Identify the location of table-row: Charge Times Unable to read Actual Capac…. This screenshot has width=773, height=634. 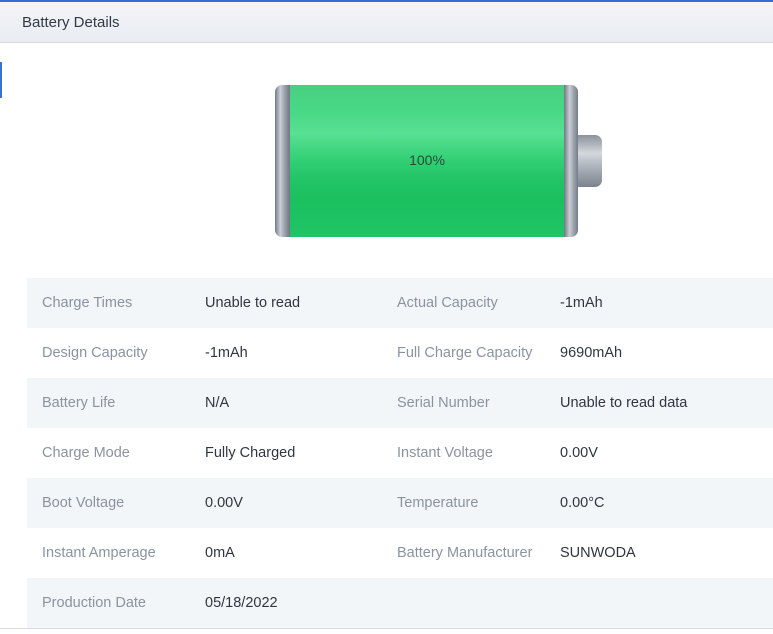
(400, 303).